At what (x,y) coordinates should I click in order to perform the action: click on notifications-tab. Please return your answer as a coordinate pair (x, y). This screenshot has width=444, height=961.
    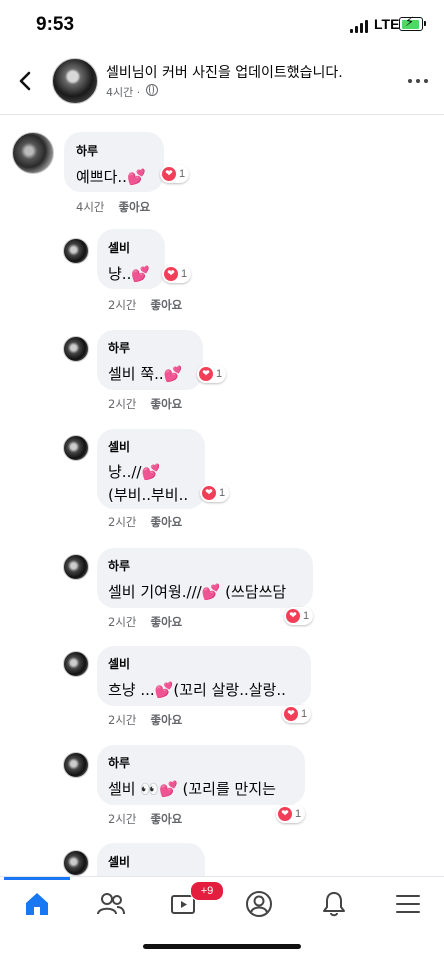
    Looking at the image, I should click on (334, 904).